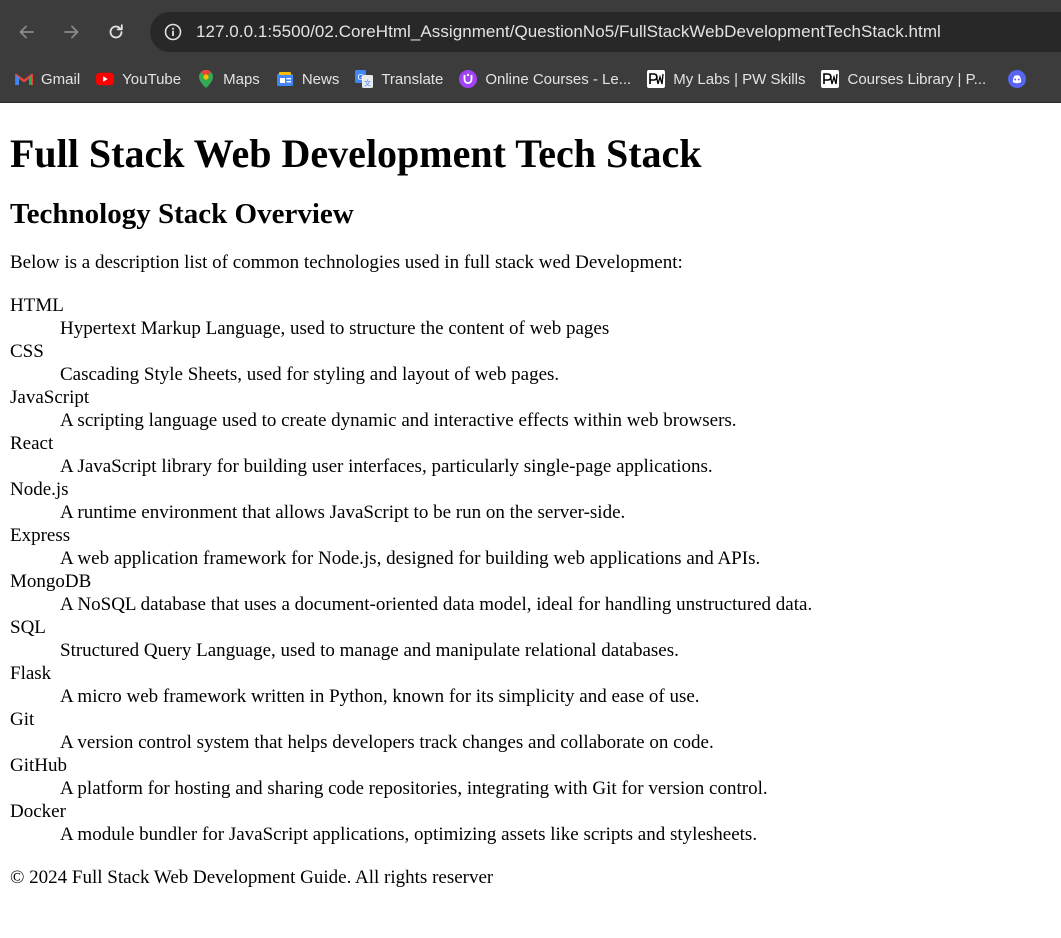 The height and width of the screenshot is (938, 1061). I want to click on back-button, so click(27, 32).